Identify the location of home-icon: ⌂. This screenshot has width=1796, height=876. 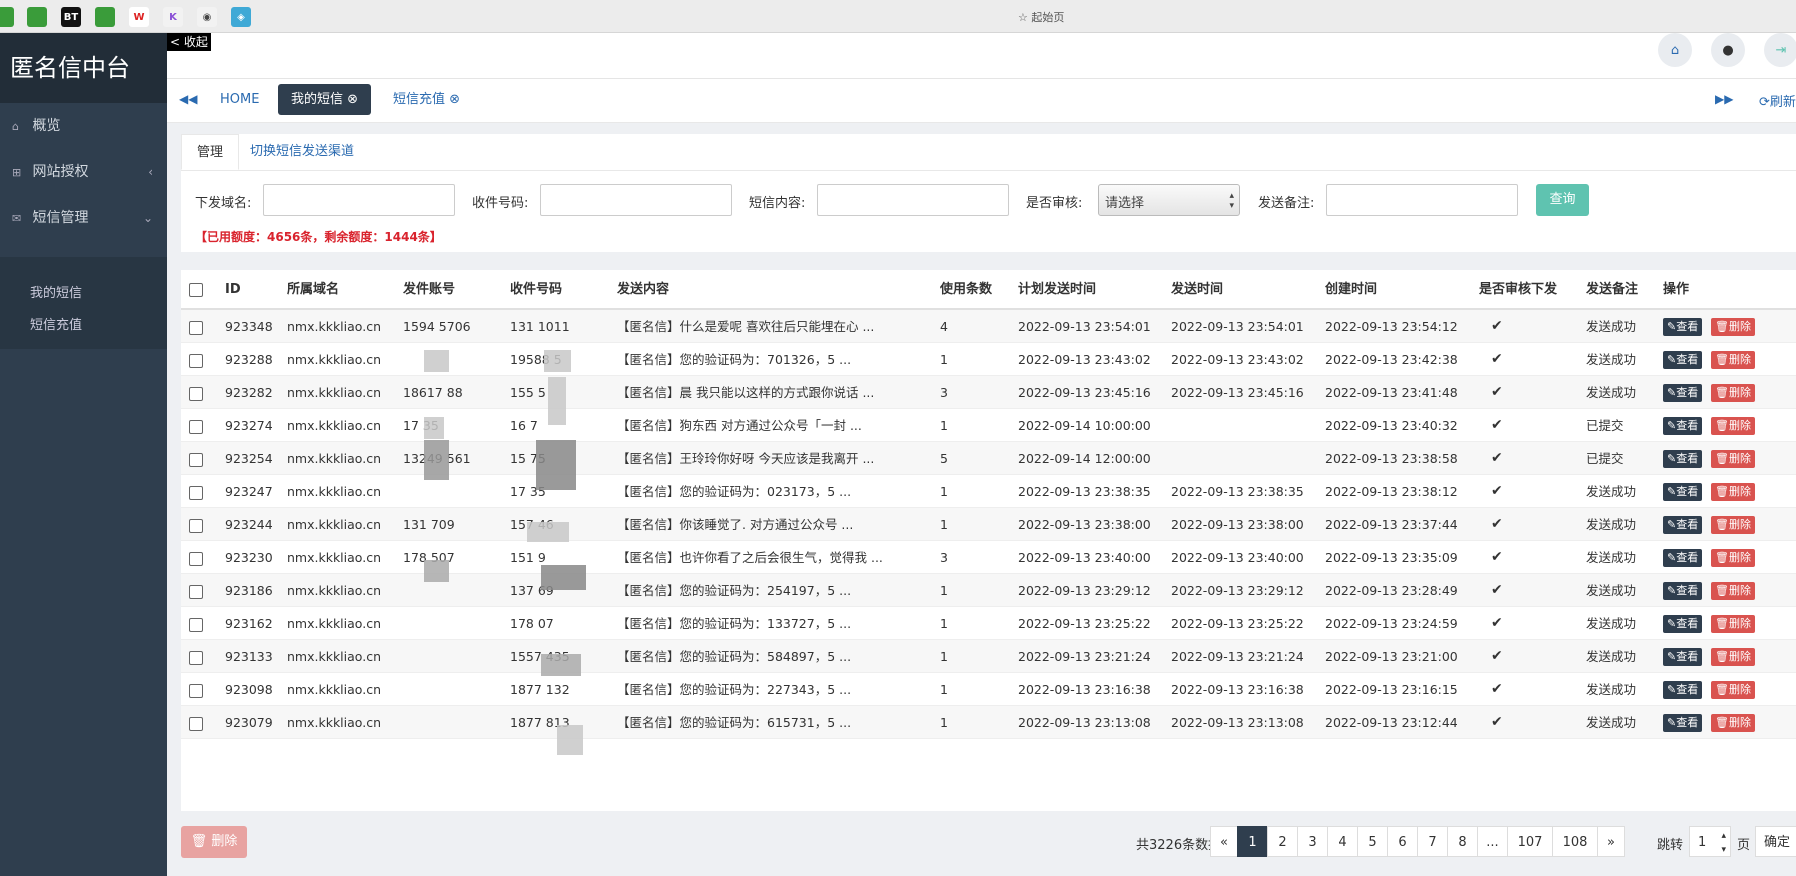
(1675, 50).